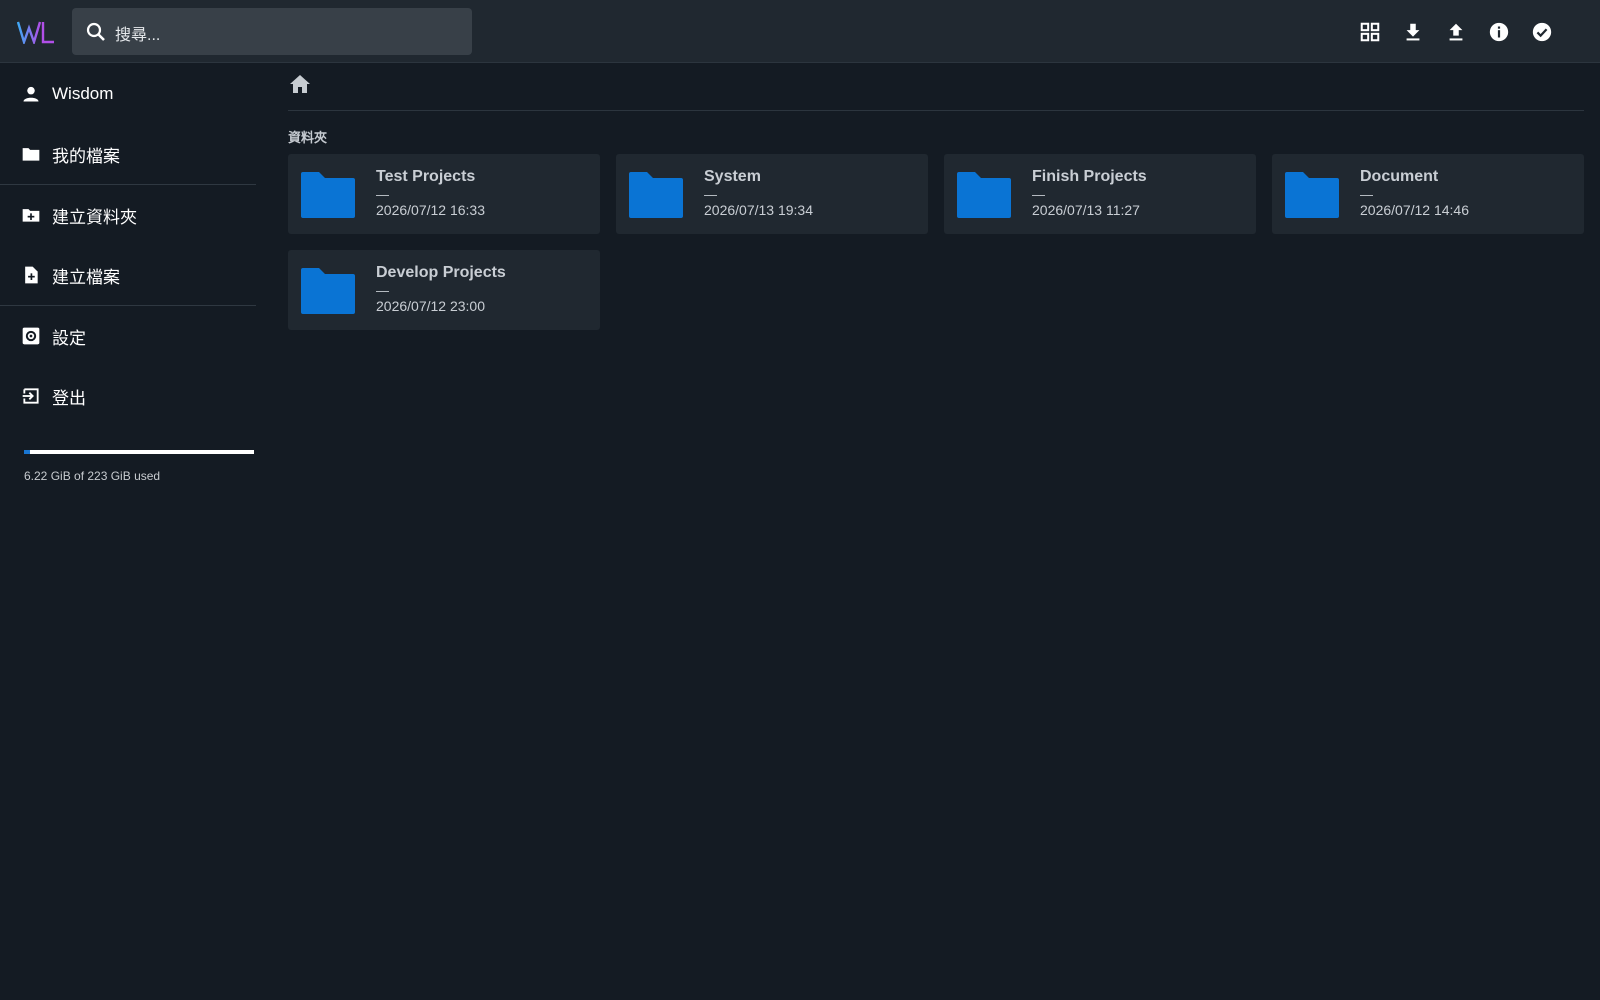  I want to click on search-icon, so click(95, 31).